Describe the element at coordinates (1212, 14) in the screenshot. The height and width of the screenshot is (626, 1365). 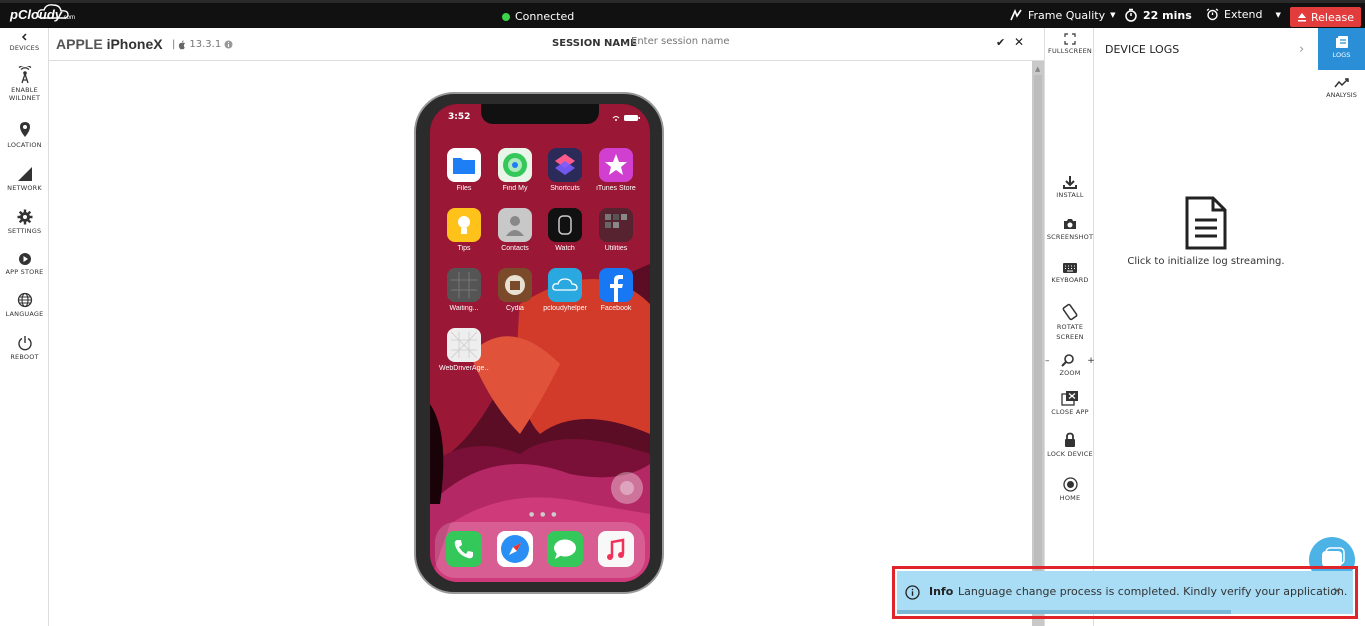
I see `alarm-clock-icon` at that location.